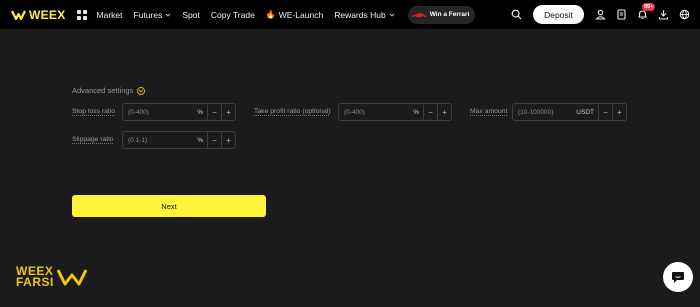  I want to click on take-profit-increment-button: +, so click(444, 112).